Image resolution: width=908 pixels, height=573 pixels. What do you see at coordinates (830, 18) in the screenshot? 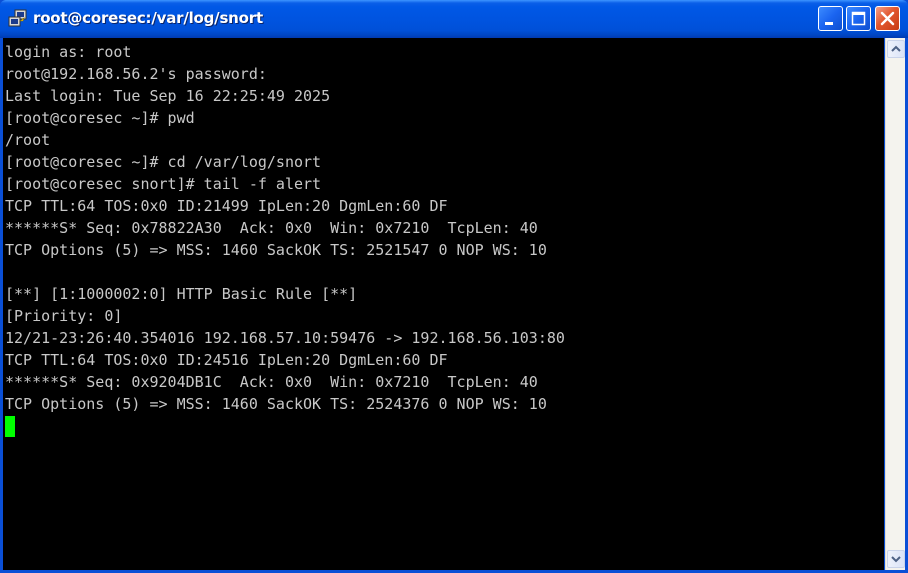
I see `minimize-button` at bounding box center [830, 18].